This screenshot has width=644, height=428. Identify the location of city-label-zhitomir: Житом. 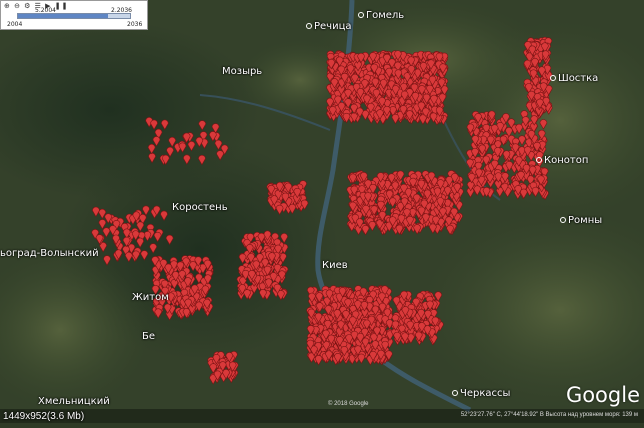
(150, 297).